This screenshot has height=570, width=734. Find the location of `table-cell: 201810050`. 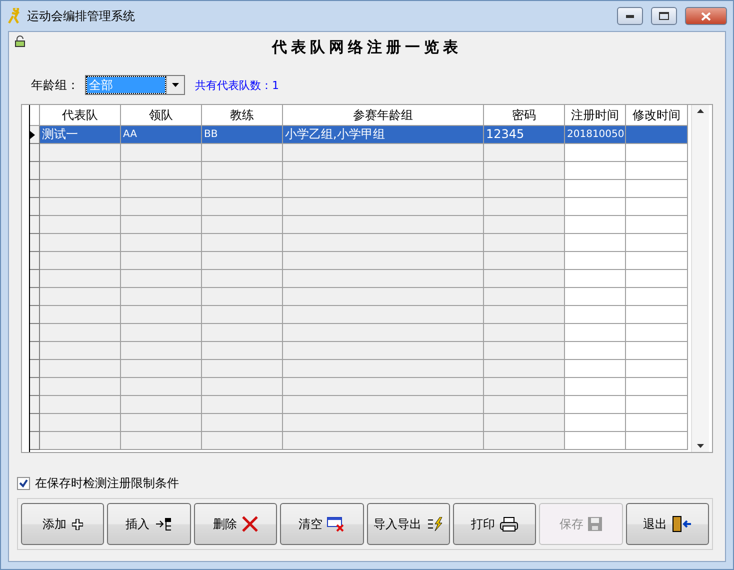

table-cell: 201810050 is located at coordinates (595, 135).